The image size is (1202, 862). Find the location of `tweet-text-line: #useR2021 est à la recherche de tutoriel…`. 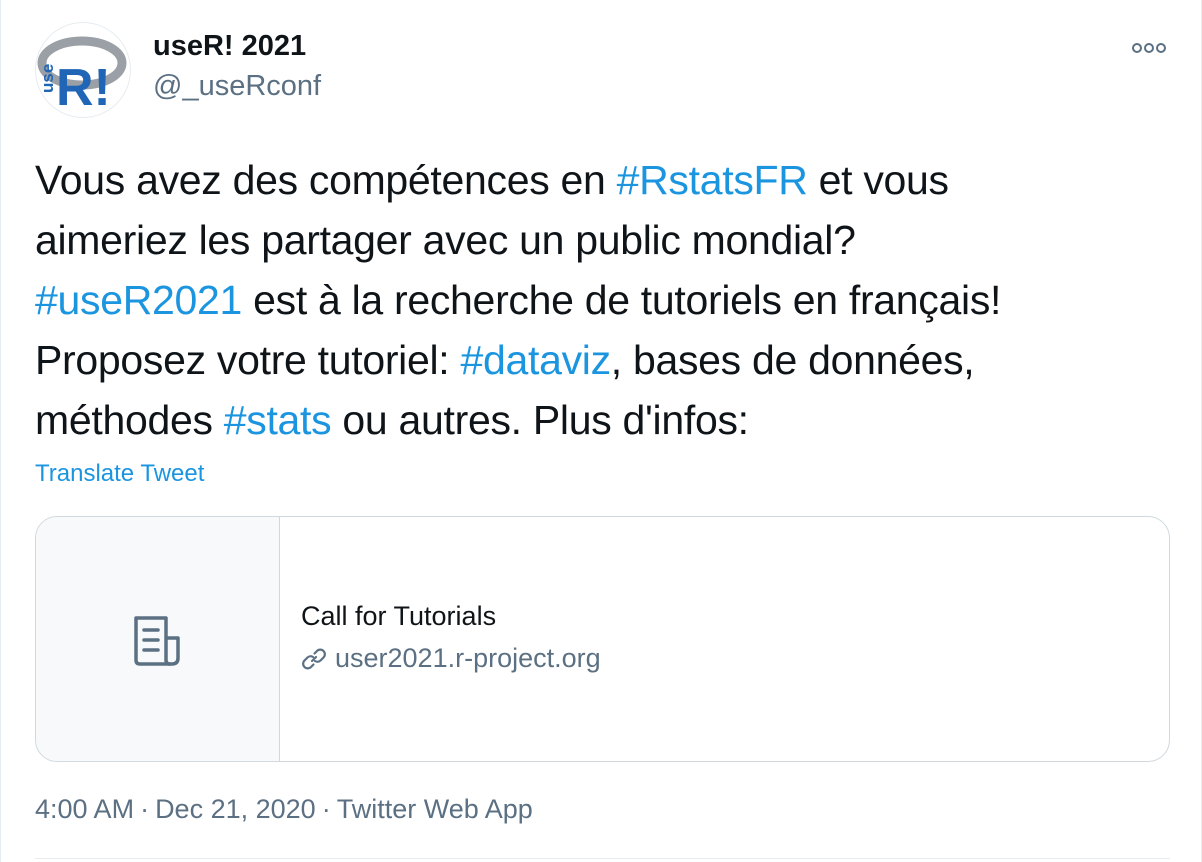

tweet-text-line: #useR2021 est à la recherche de tutoriel… is located at coordinates (590, 300).